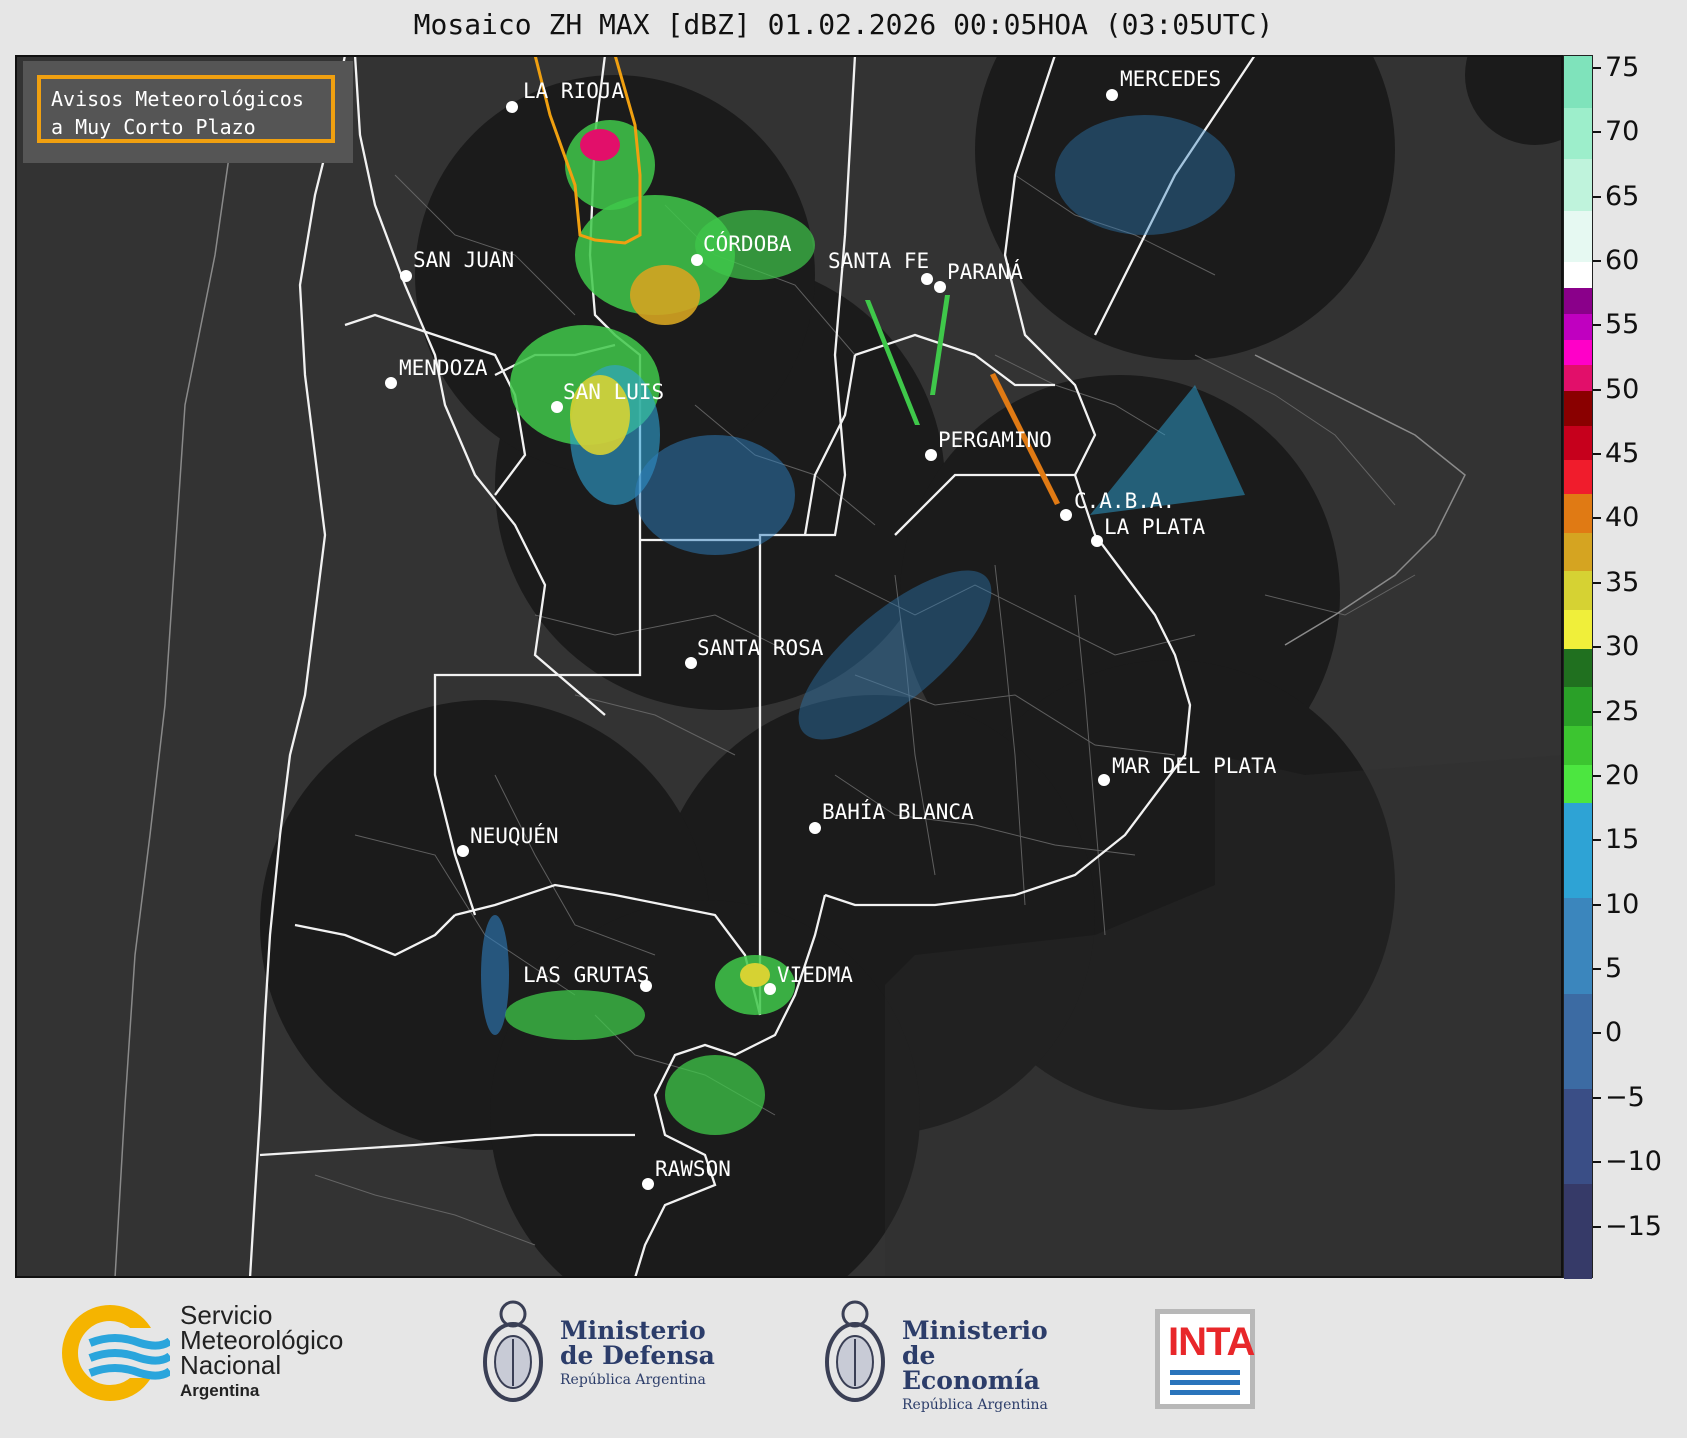 Image resolution: width=1687 pixels, height=1438 pixels. What do you see at coordinates (1211, 1342) in the screenshot?
I see `inta-logo-text: INTA` at bounding box center [1211, 1342].